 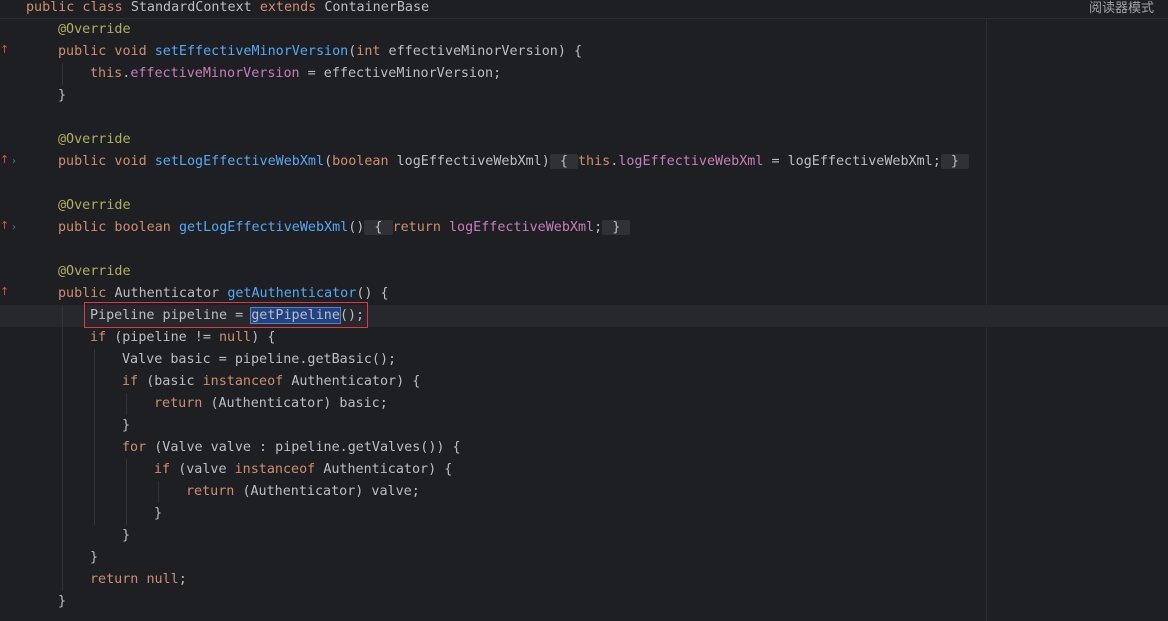 I want to click on code-token: effectiveMinorVersion, so click(x=215, y=73).